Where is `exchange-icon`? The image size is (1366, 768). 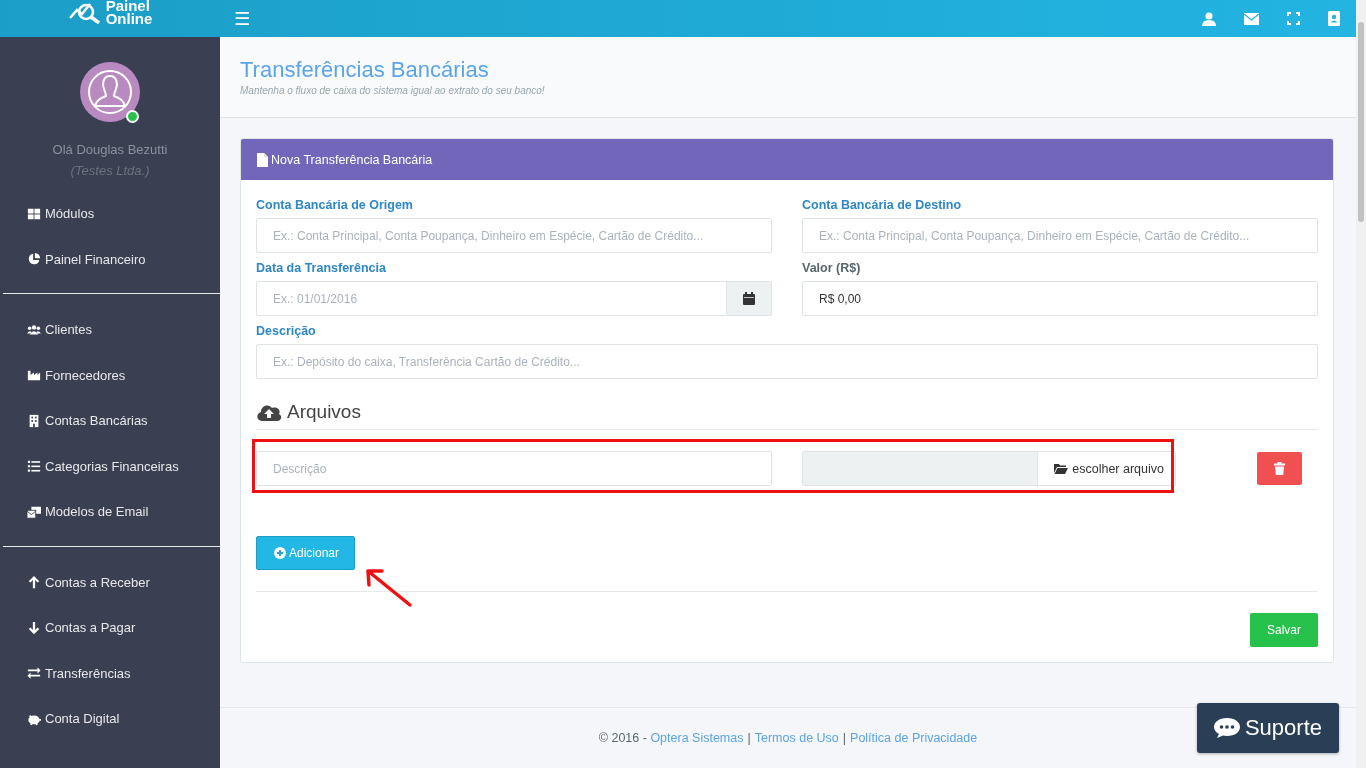
exchange-icon is located at coordinates (34, 673).